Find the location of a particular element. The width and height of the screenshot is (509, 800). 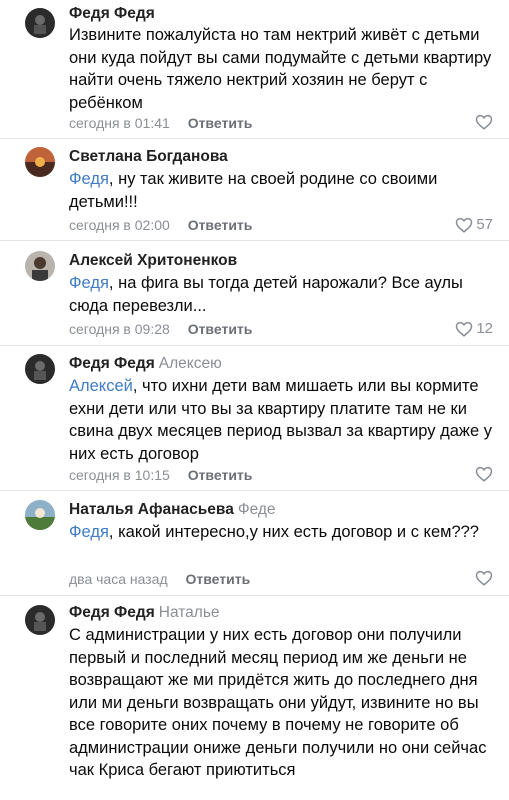

author-name: Светлана Богданова is located at coordinates (148, 156).